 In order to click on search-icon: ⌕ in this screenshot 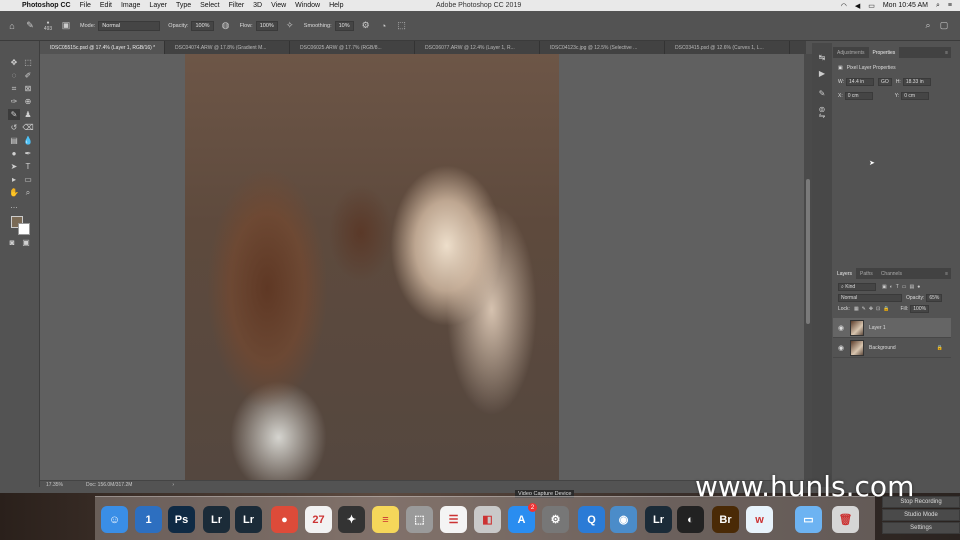, I will do `click(928, 26)`.